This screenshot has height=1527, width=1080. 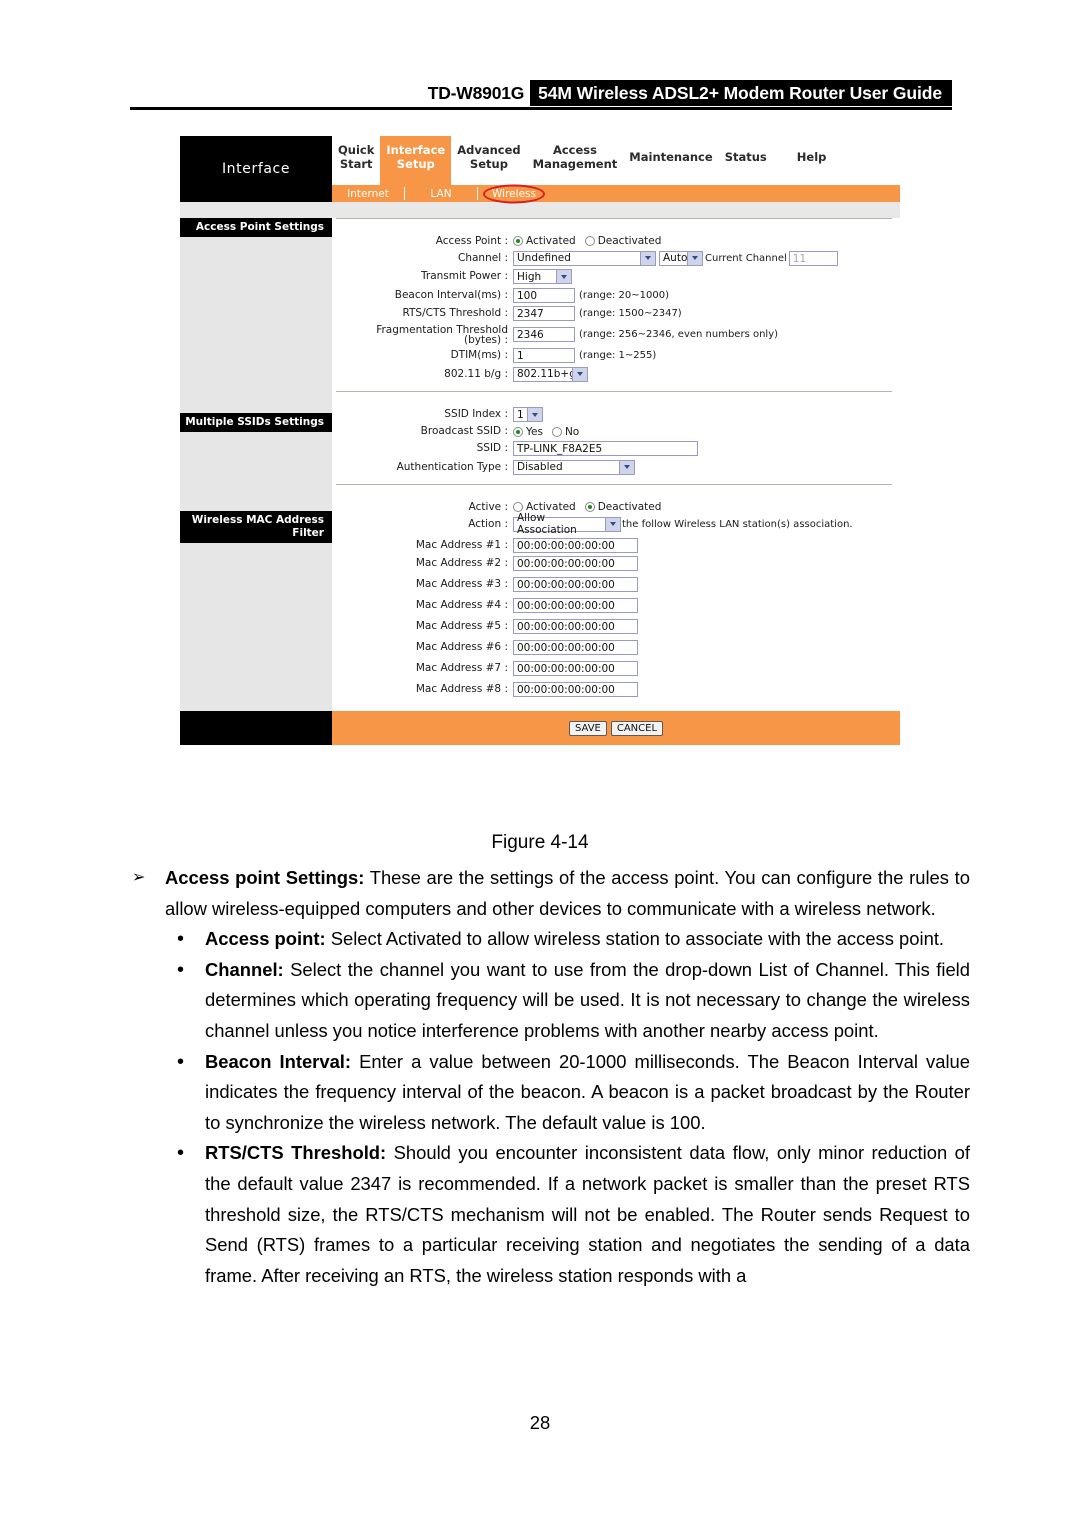 I want to click on input-rts-threshold: 2347, so click(x=544, y=313).